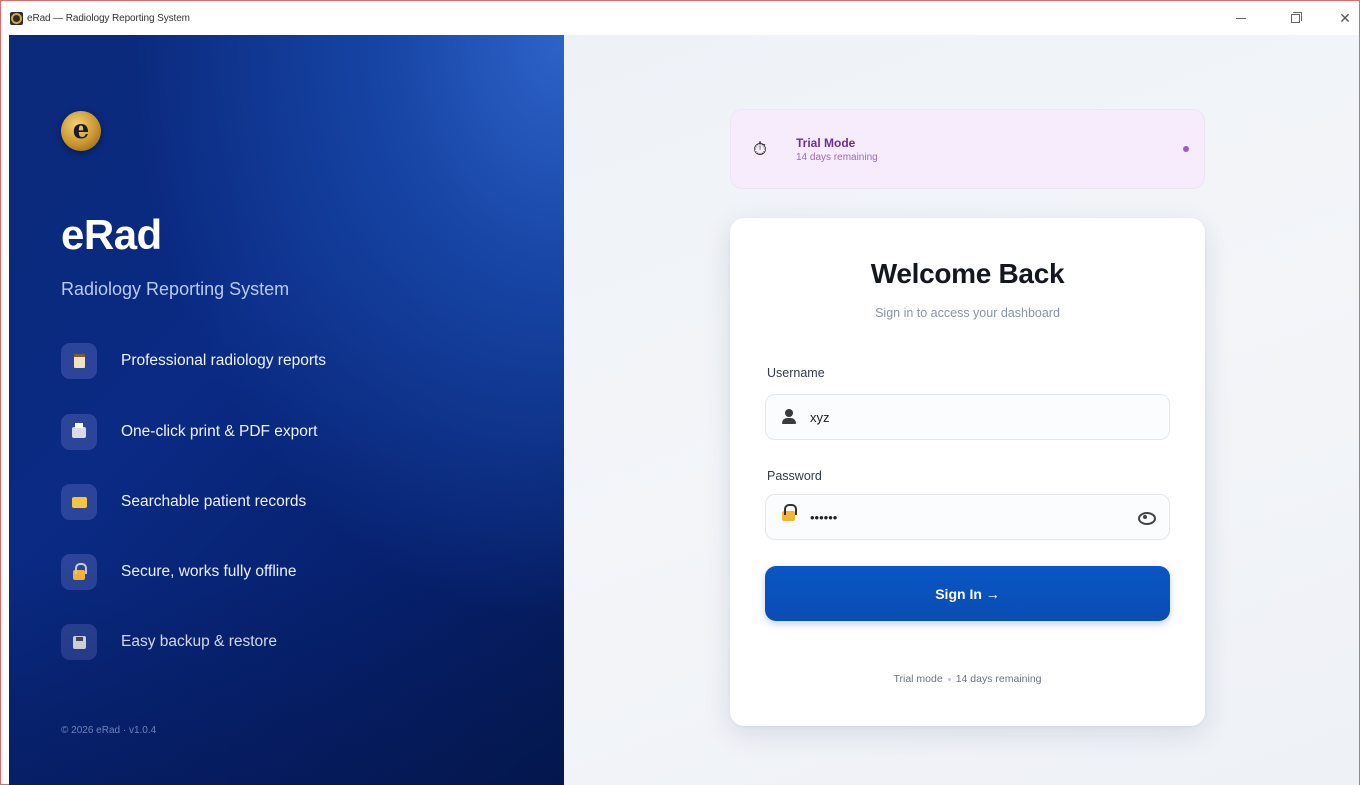 The image size is (1360, 785). What do you see at coordinates (79, 361) in the screenshot?
I see `clipboard-icon` at bounding box center [79, 361].